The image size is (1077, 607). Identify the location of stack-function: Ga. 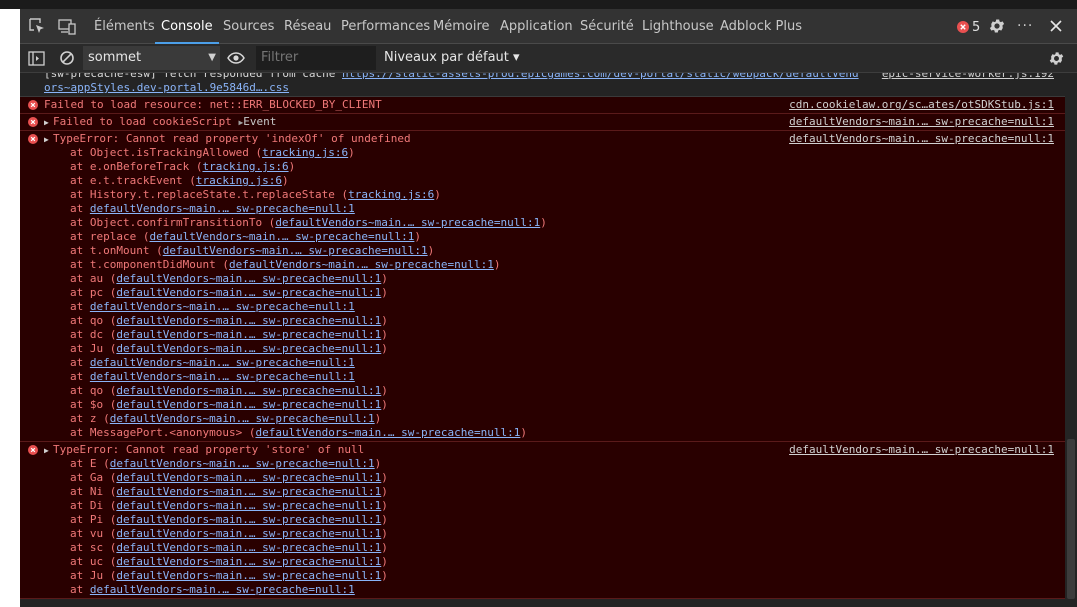
(96, 477).